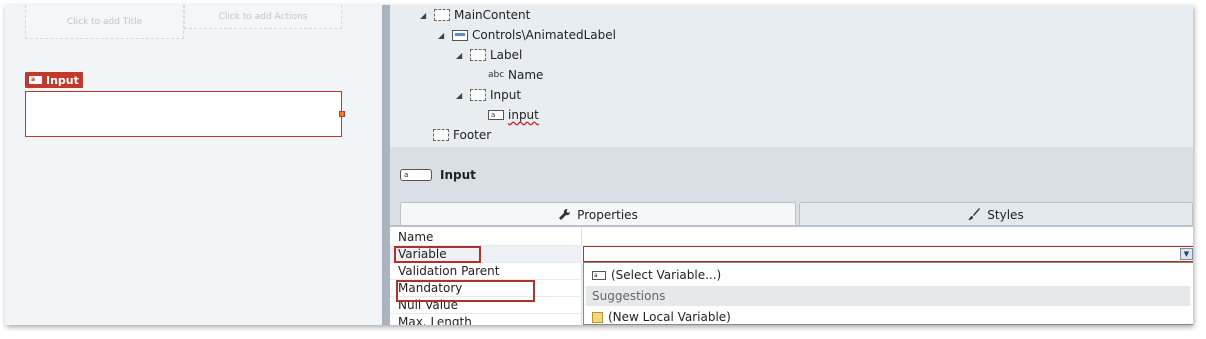  Describe the element at coordinates (104, 22) in the screenshot. I see `title-placeholder: Click to add Title` at that location.